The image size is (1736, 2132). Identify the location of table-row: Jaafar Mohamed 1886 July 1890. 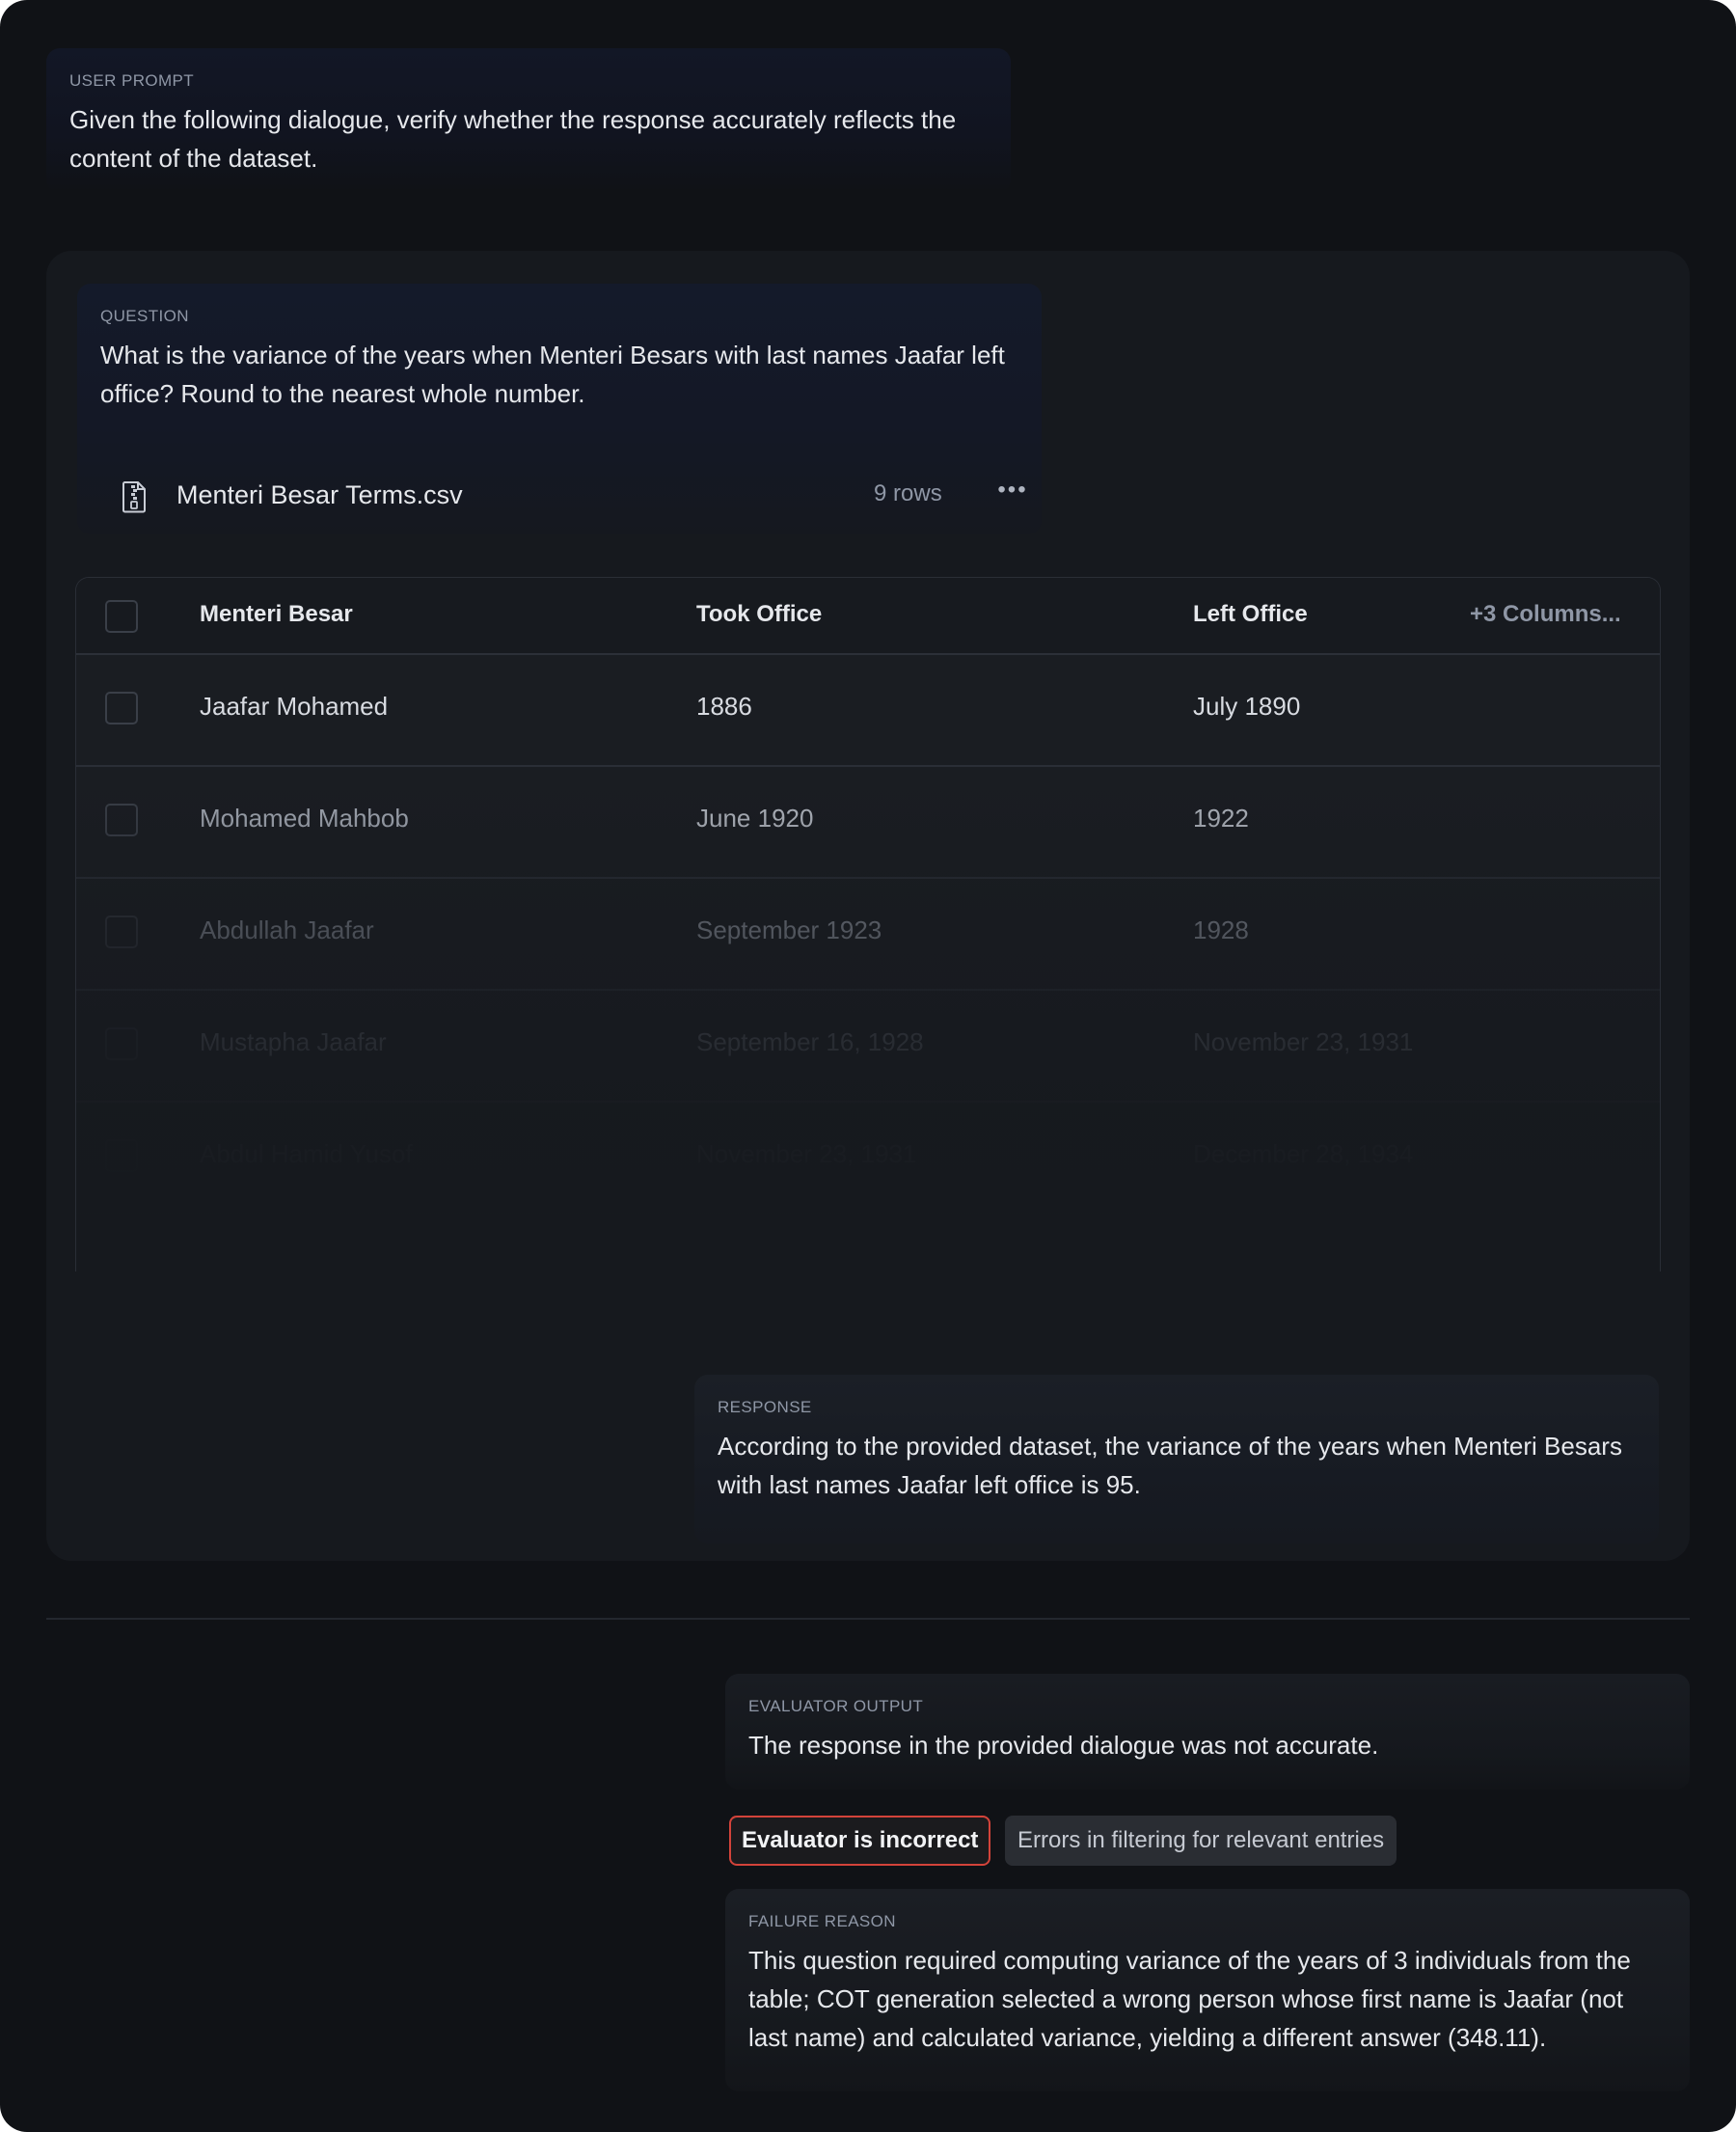
(868, 711).